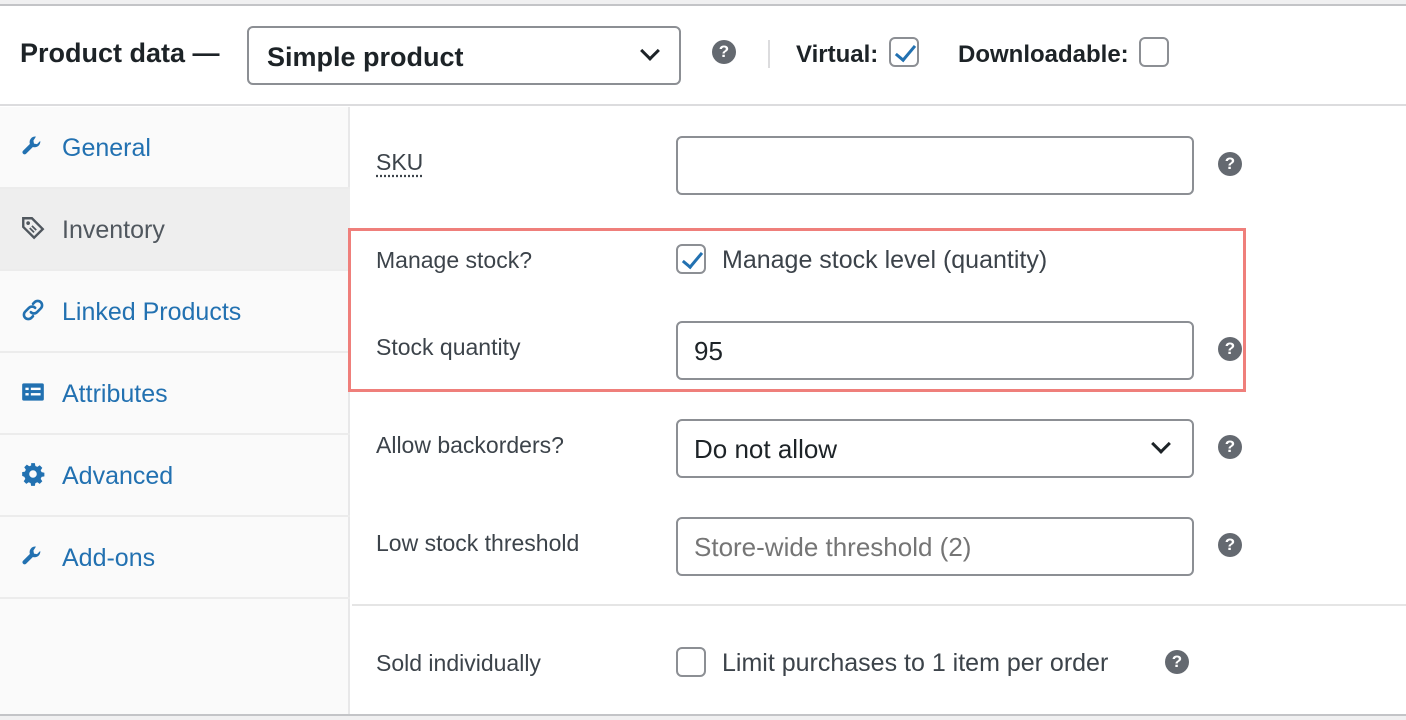 The height and width of the screenshot is (720, 1406). Describe the element at coordinates (152, 312) in the screenshot. I see `tab-linked-products-label: Linked Products` at that location.